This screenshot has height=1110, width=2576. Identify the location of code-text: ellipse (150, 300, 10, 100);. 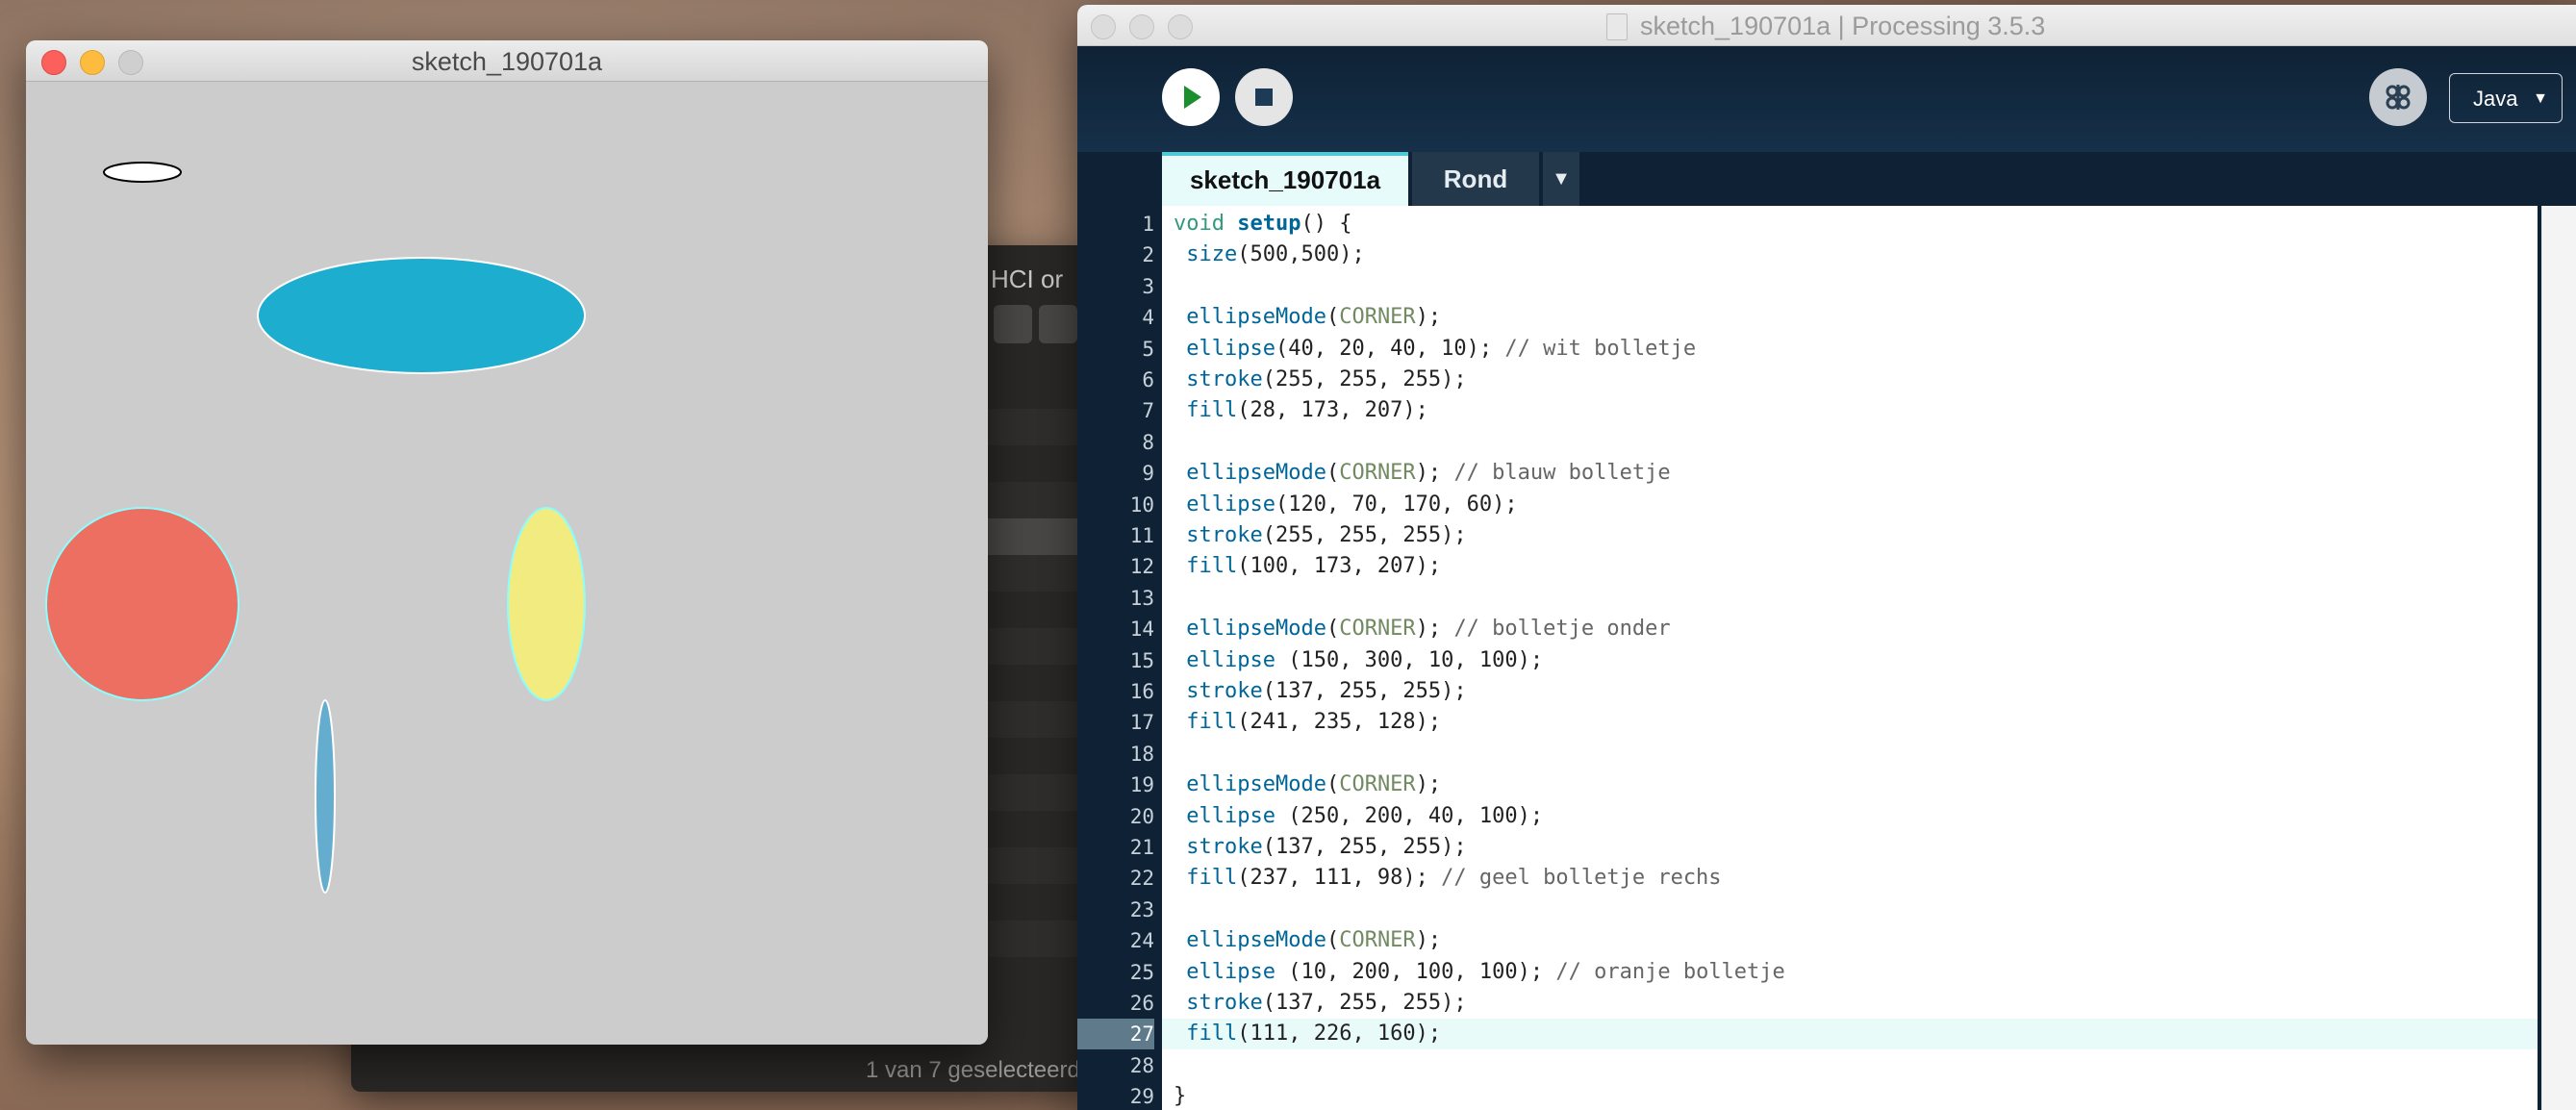
(1358, 661).